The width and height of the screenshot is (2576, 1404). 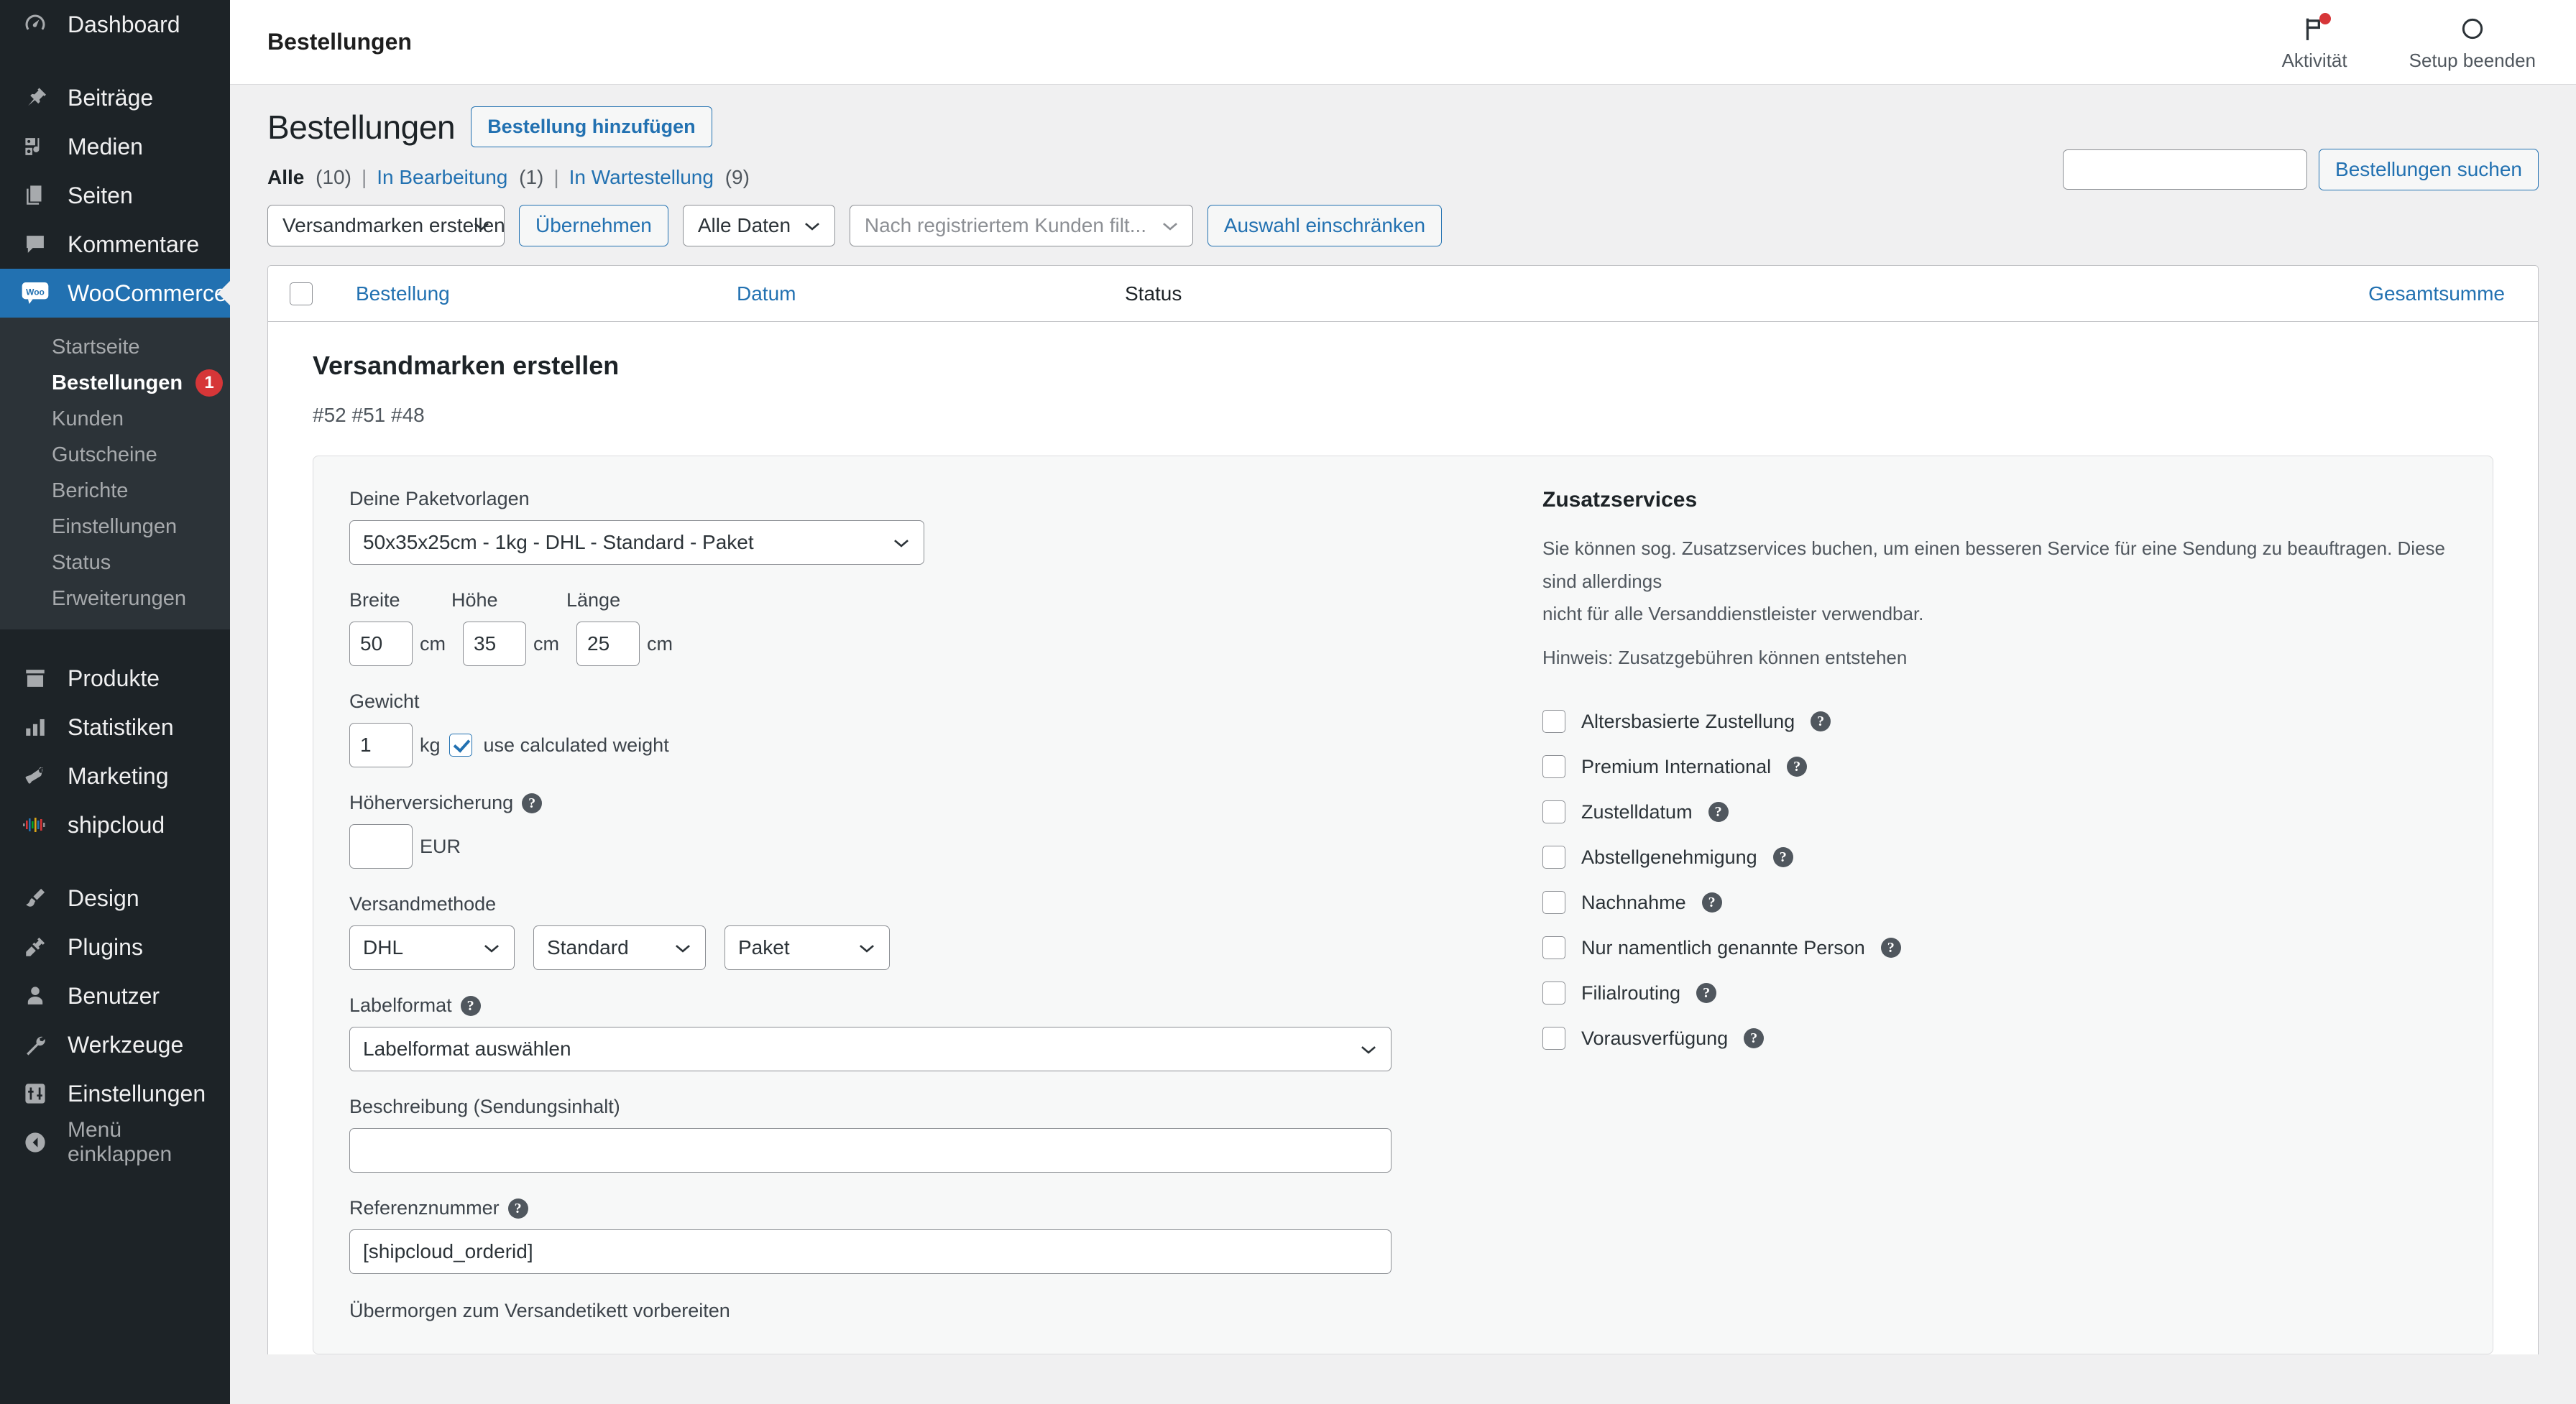 I want to click on activity-button: Aktivität, so click(x=2314, y=42).